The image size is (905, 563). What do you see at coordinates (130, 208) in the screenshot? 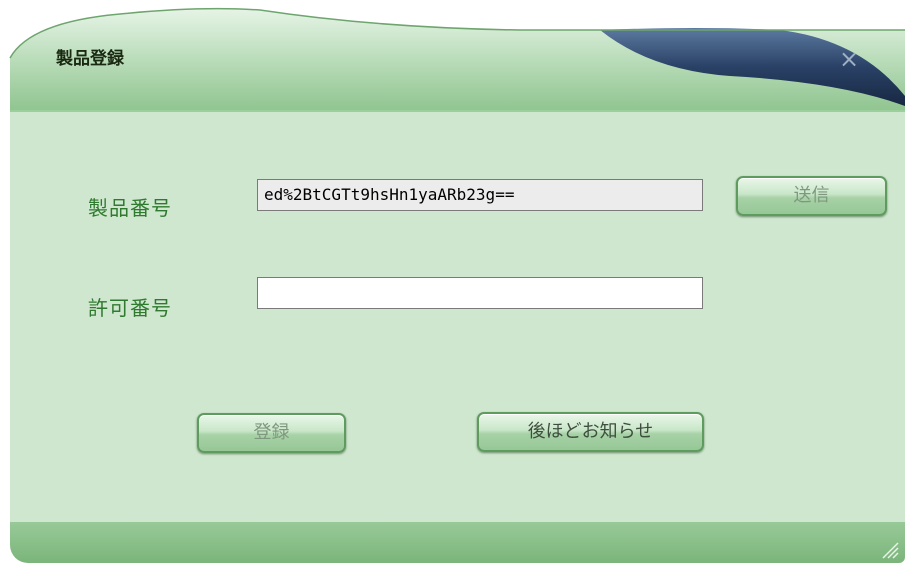
I see `product-number-label: 製品番号` at bounding box center [130, 208].